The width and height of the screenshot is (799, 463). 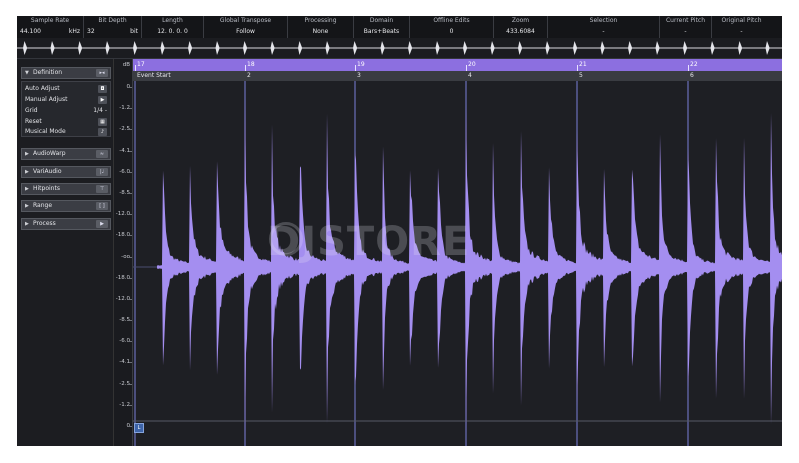 I want to click on section-label: AudioWarp, so click(x=49, y=153).